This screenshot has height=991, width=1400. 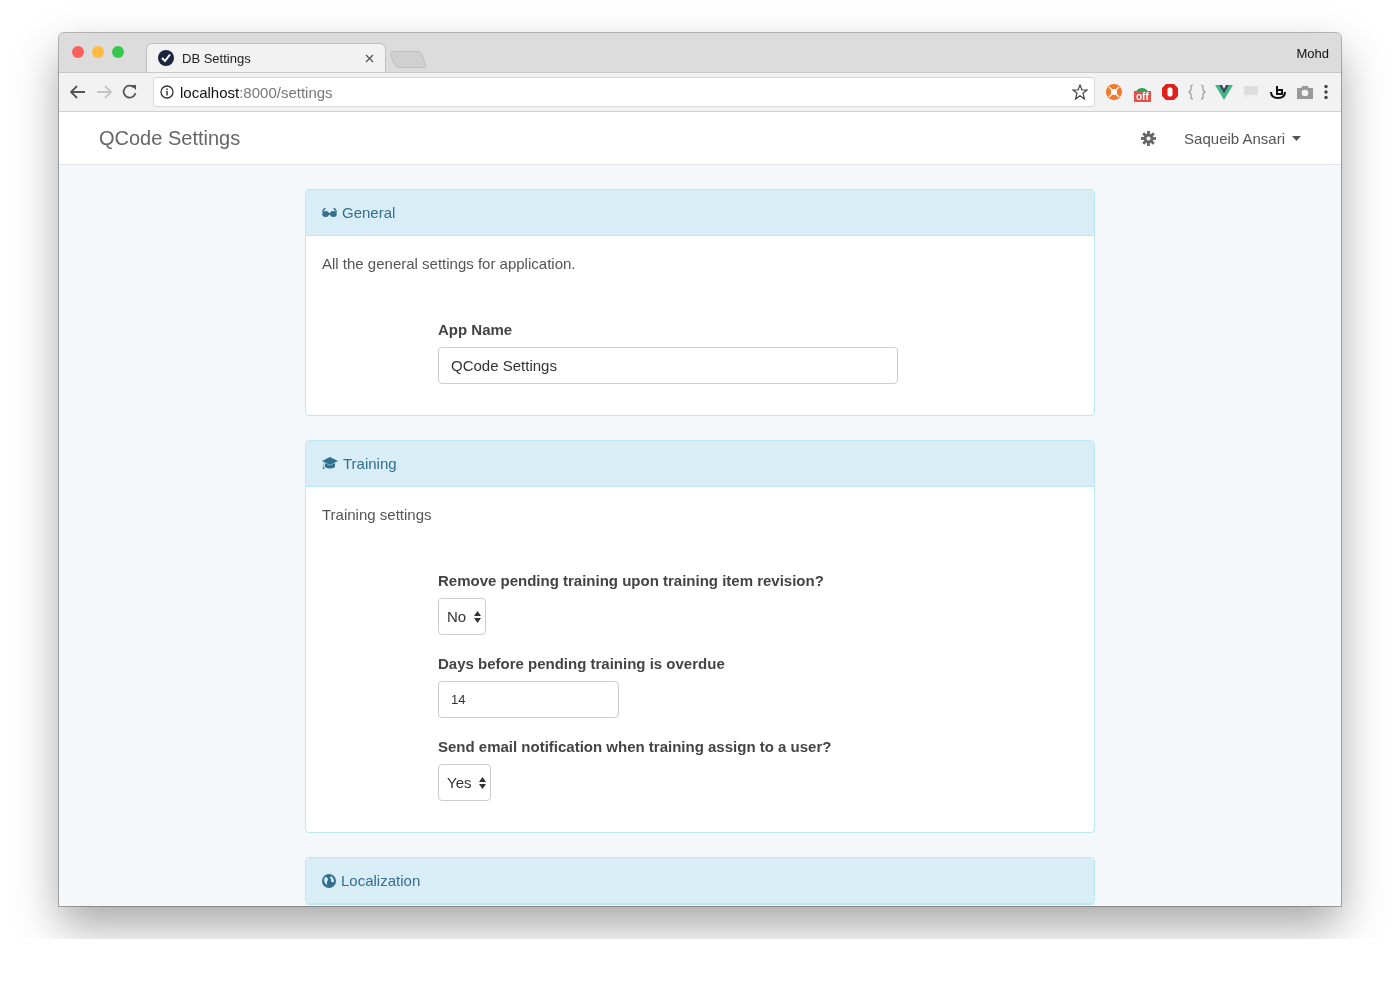 I want to click on select-field: No, so click(x=462, y=616).